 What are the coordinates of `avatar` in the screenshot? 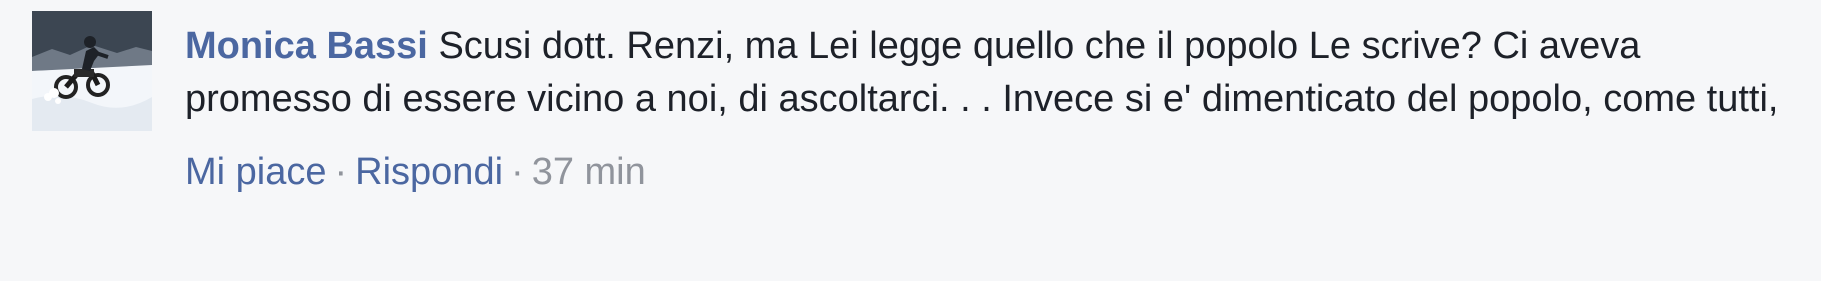 It's located at (92, 71).